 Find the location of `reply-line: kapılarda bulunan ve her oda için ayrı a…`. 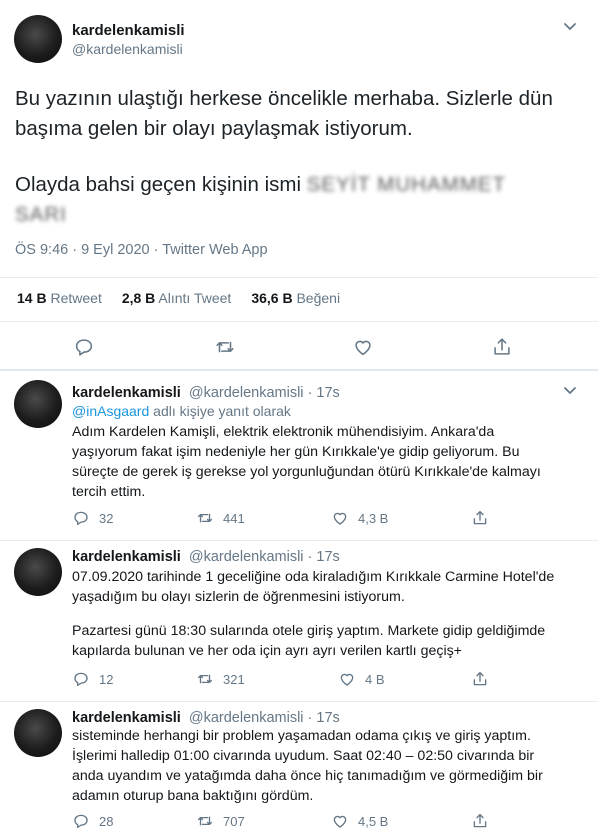

reply-line: kapılarda bulunan ve her oda için ayrı a… is located at coordinates (267, 651).